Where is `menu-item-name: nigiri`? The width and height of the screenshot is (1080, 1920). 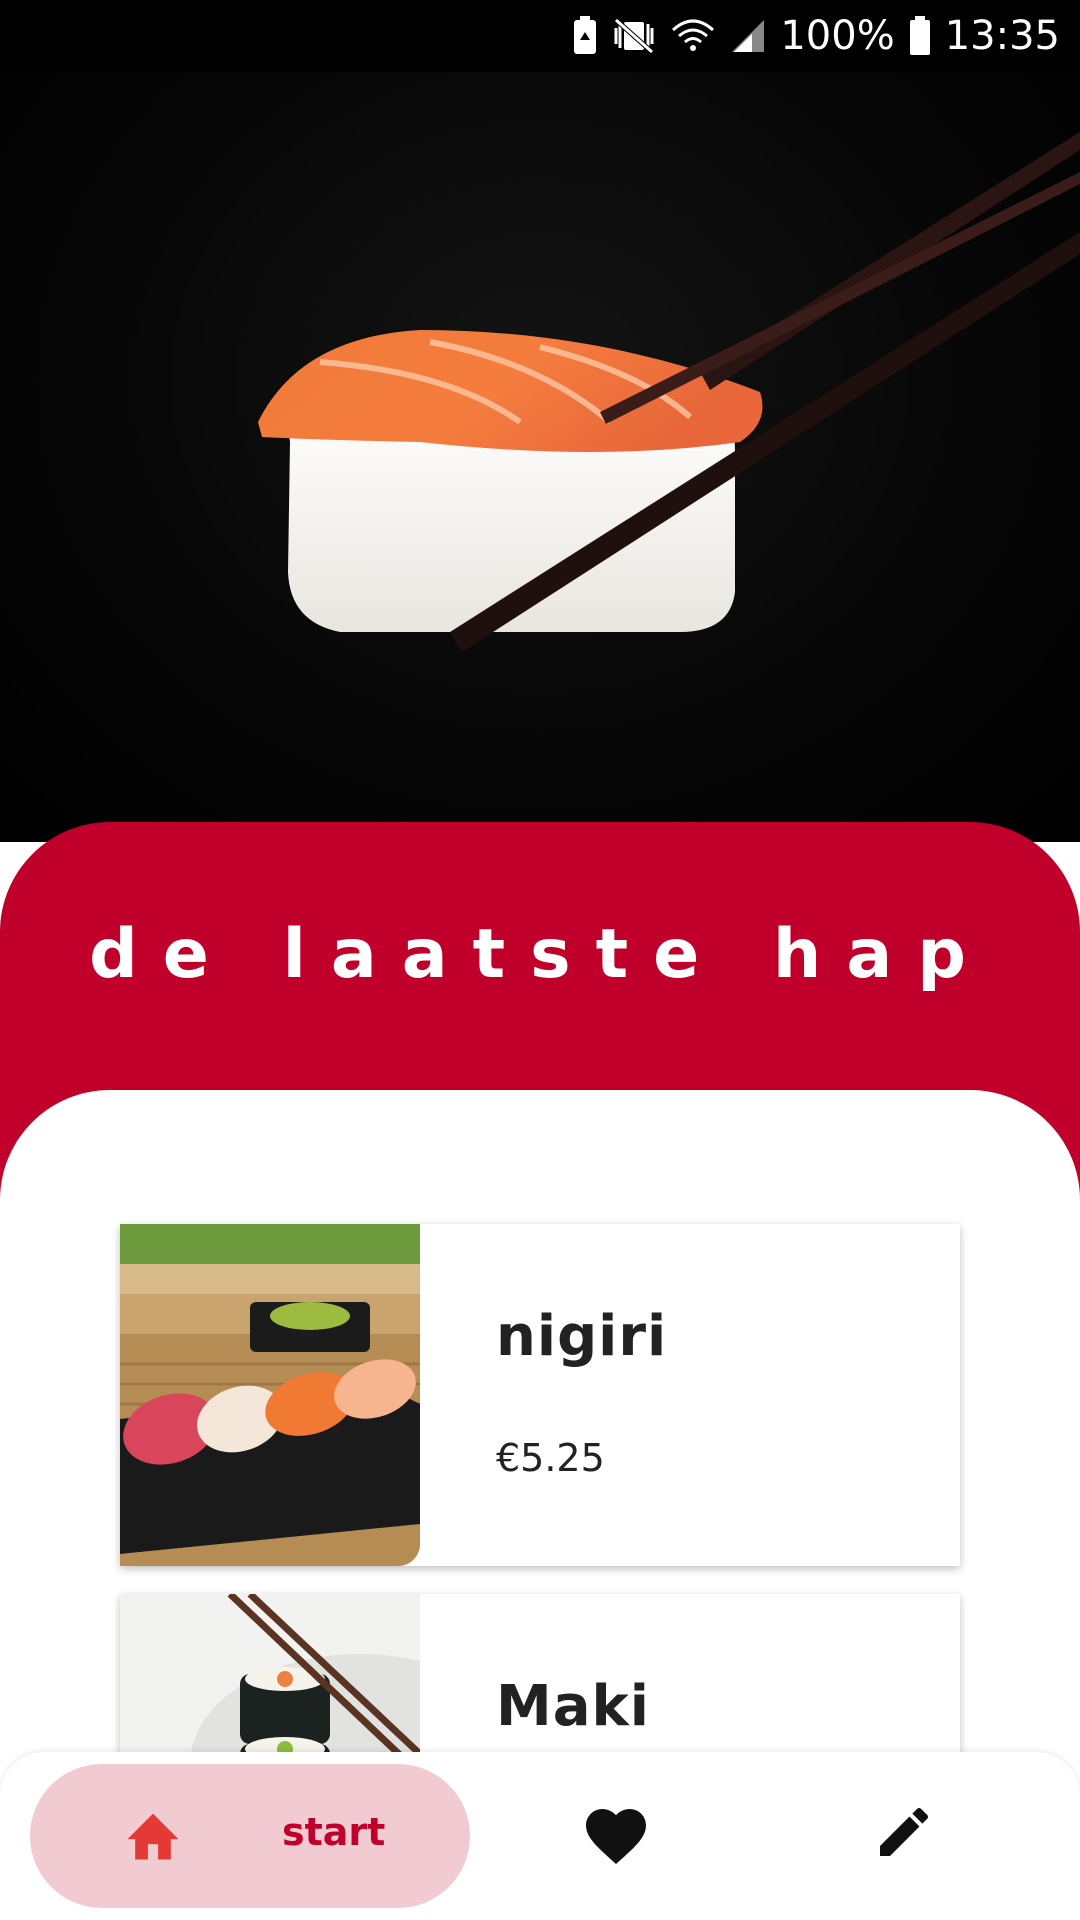
menu-item-name: nigiri is located at coordinates (582, 1336).